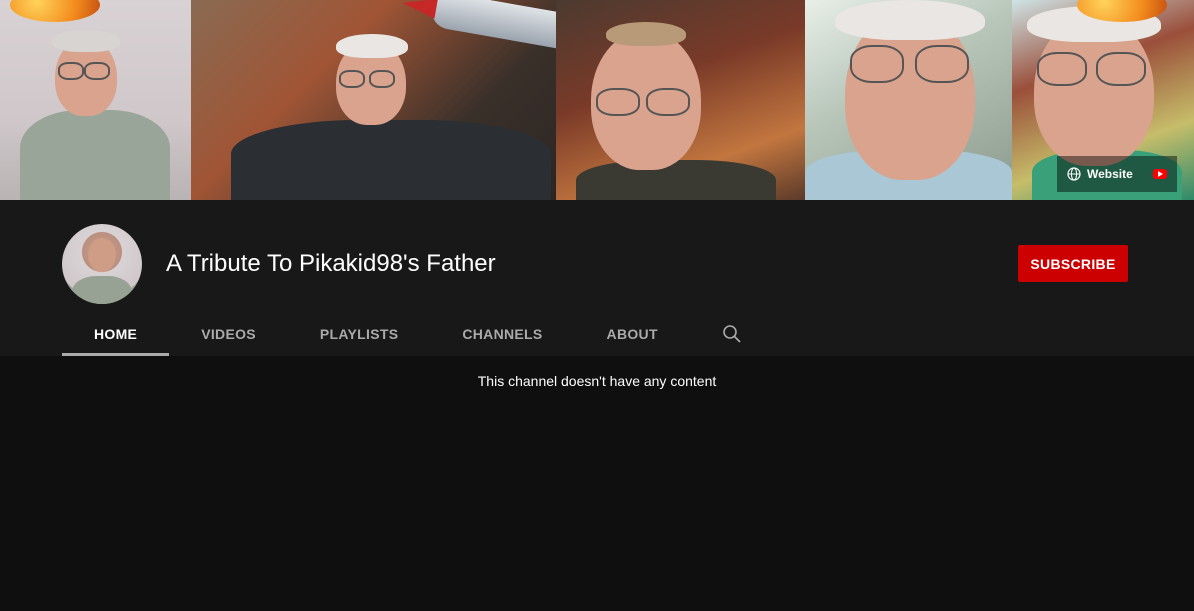  I want to click on globe-icon, so click(1074, 174).